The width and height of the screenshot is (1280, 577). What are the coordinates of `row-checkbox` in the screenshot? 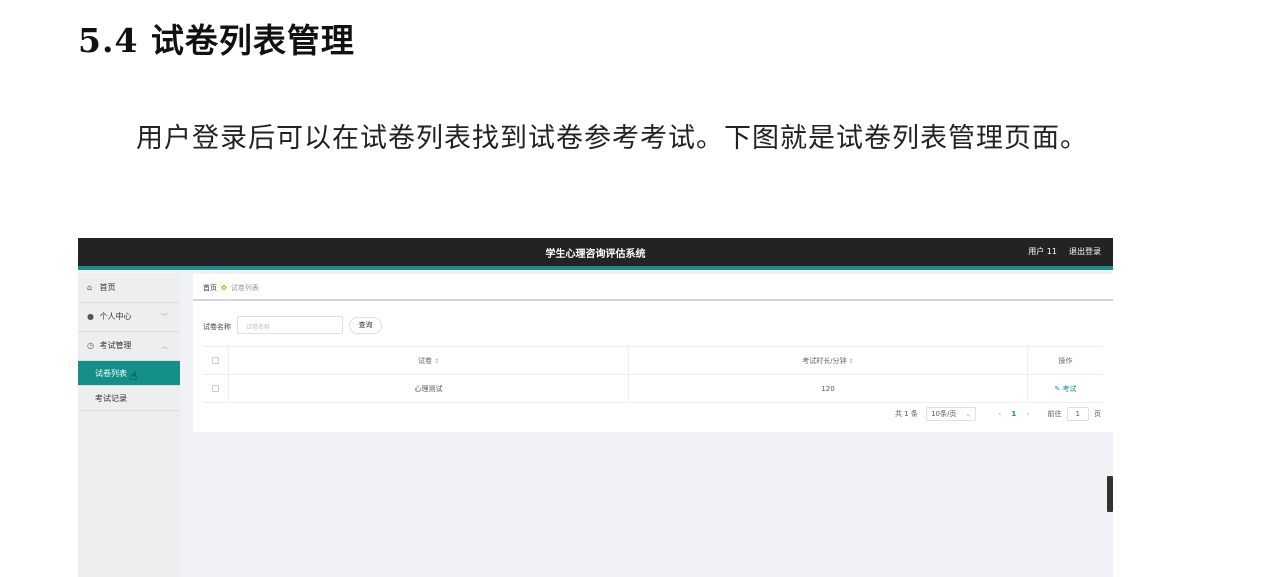 It's located at (215, 388).